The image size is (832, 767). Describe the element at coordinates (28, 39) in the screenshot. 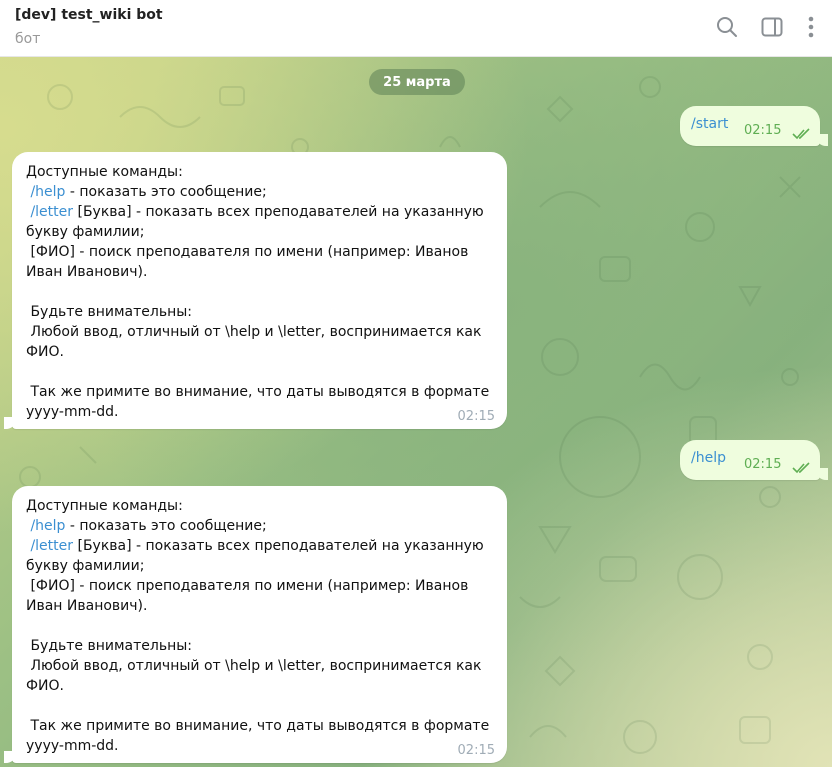

I see `chat-subtitle: бот` at that location.